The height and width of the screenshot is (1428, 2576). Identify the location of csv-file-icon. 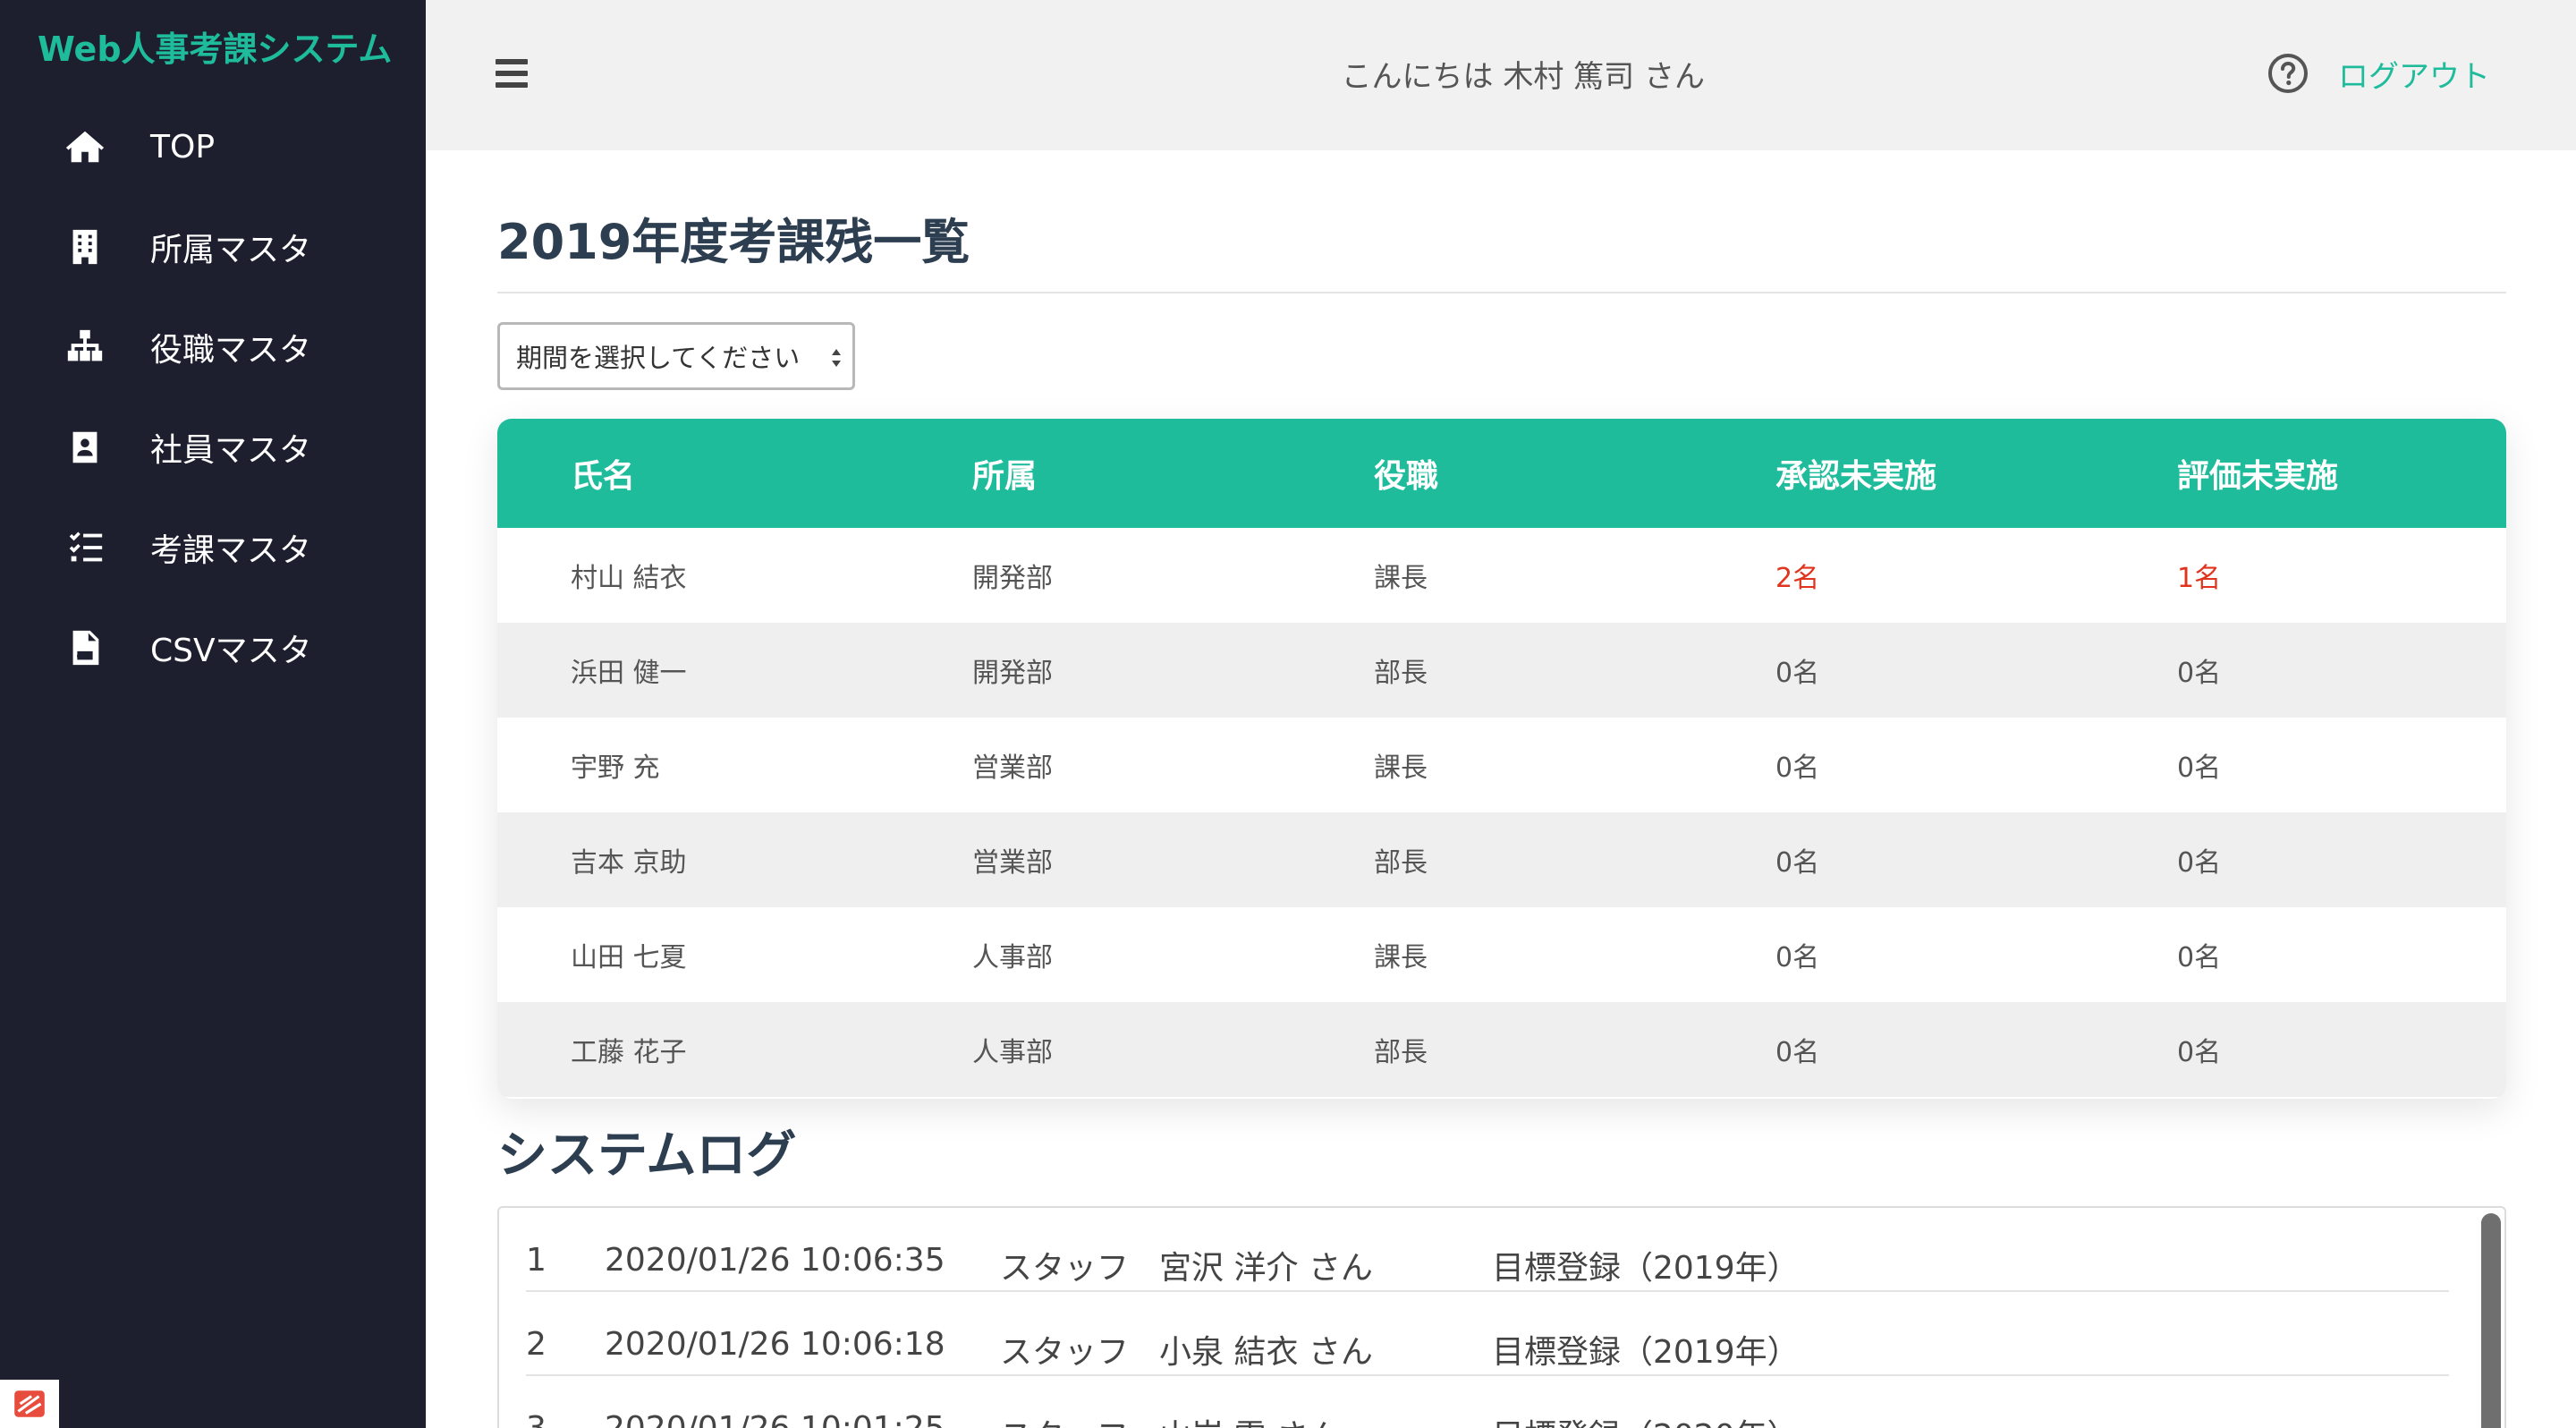
(85, 648).